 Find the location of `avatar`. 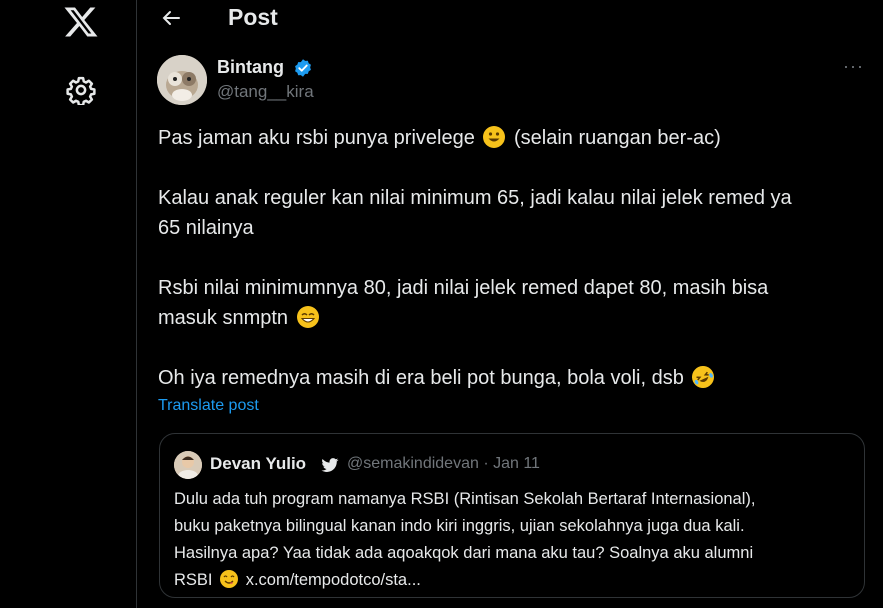

avatar is located at coordinates (182, 80).